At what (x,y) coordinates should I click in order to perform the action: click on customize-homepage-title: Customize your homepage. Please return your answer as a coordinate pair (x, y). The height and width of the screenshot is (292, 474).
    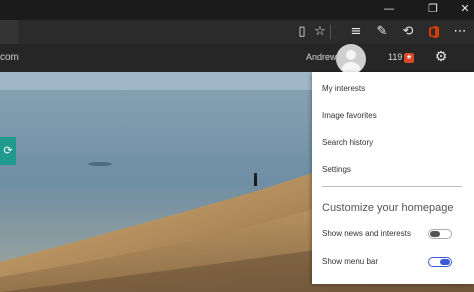
    Looking at the image, I should click on (388, 208).